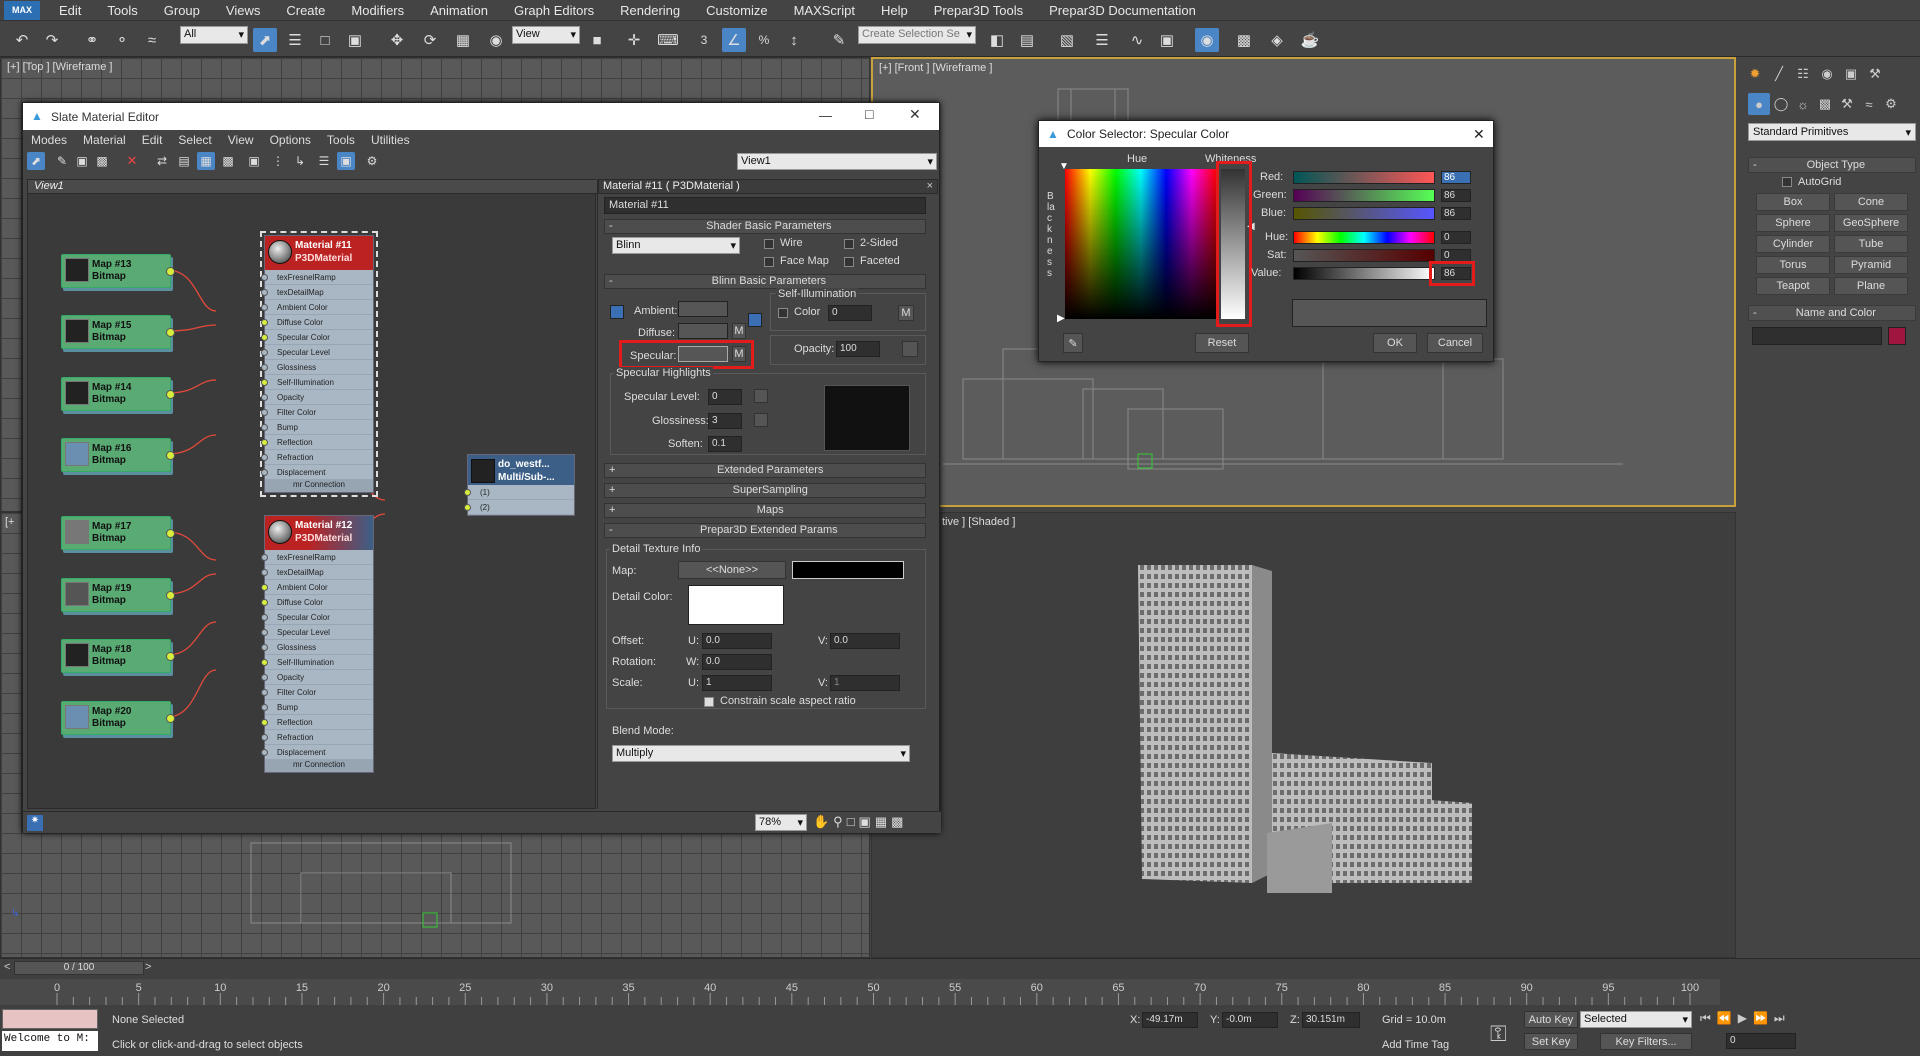 This screenshot has height=1056, width=1920. I want to click on time-slider: 0 / 100, so click(79, 968).